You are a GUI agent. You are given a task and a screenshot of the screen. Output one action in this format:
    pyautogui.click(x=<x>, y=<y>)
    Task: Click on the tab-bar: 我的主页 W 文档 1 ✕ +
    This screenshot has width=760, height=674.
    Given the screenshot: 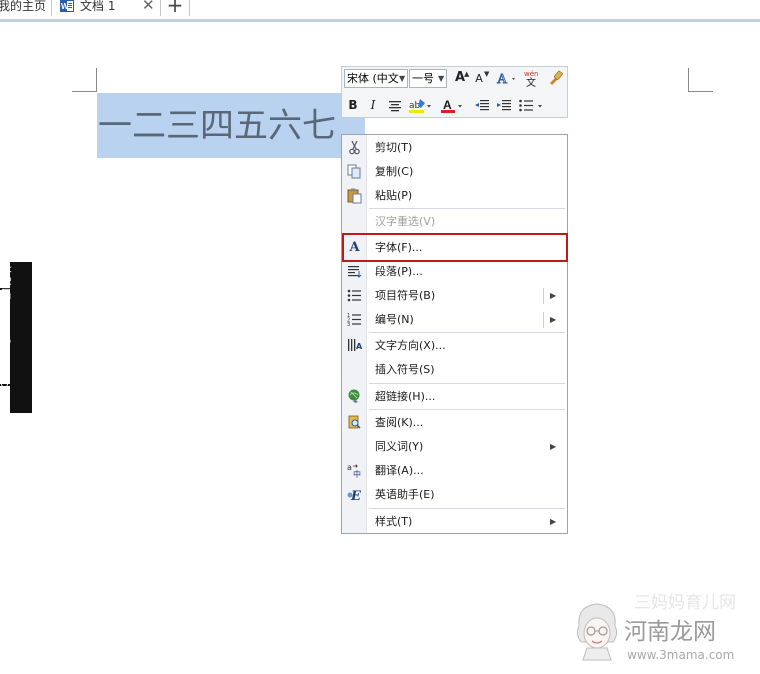 What is the action you would take?
    pyautogui.click(x=380, y=9)
    